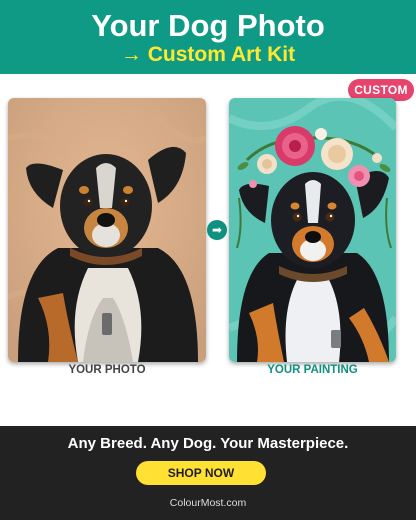 This screenshot has width=416, height=520. I want to click on header-banner: Your Dog Photo → Custom Art Kit, so click(208, 37).